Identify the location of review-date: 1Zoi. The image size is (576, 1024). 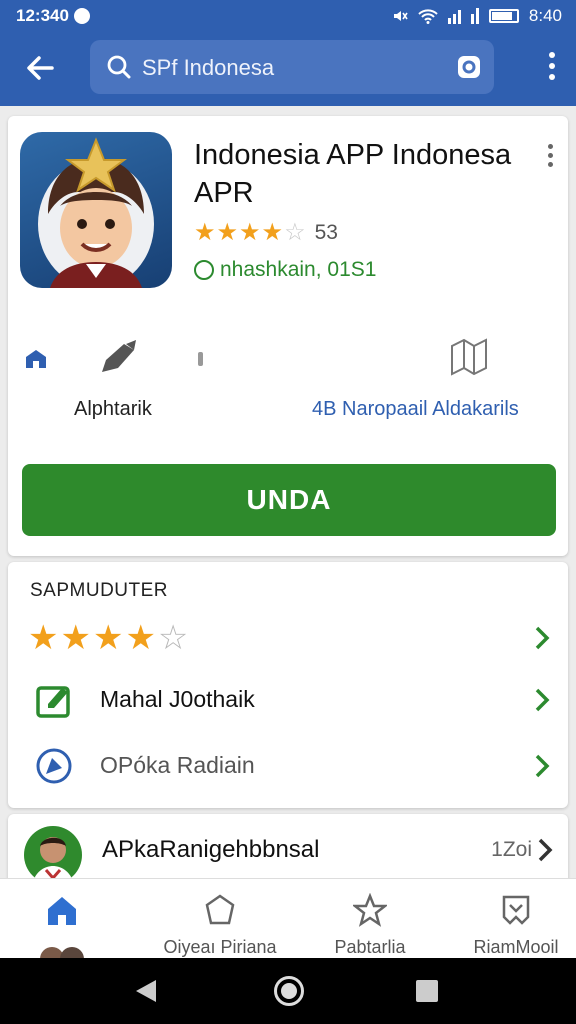
(511, 849).